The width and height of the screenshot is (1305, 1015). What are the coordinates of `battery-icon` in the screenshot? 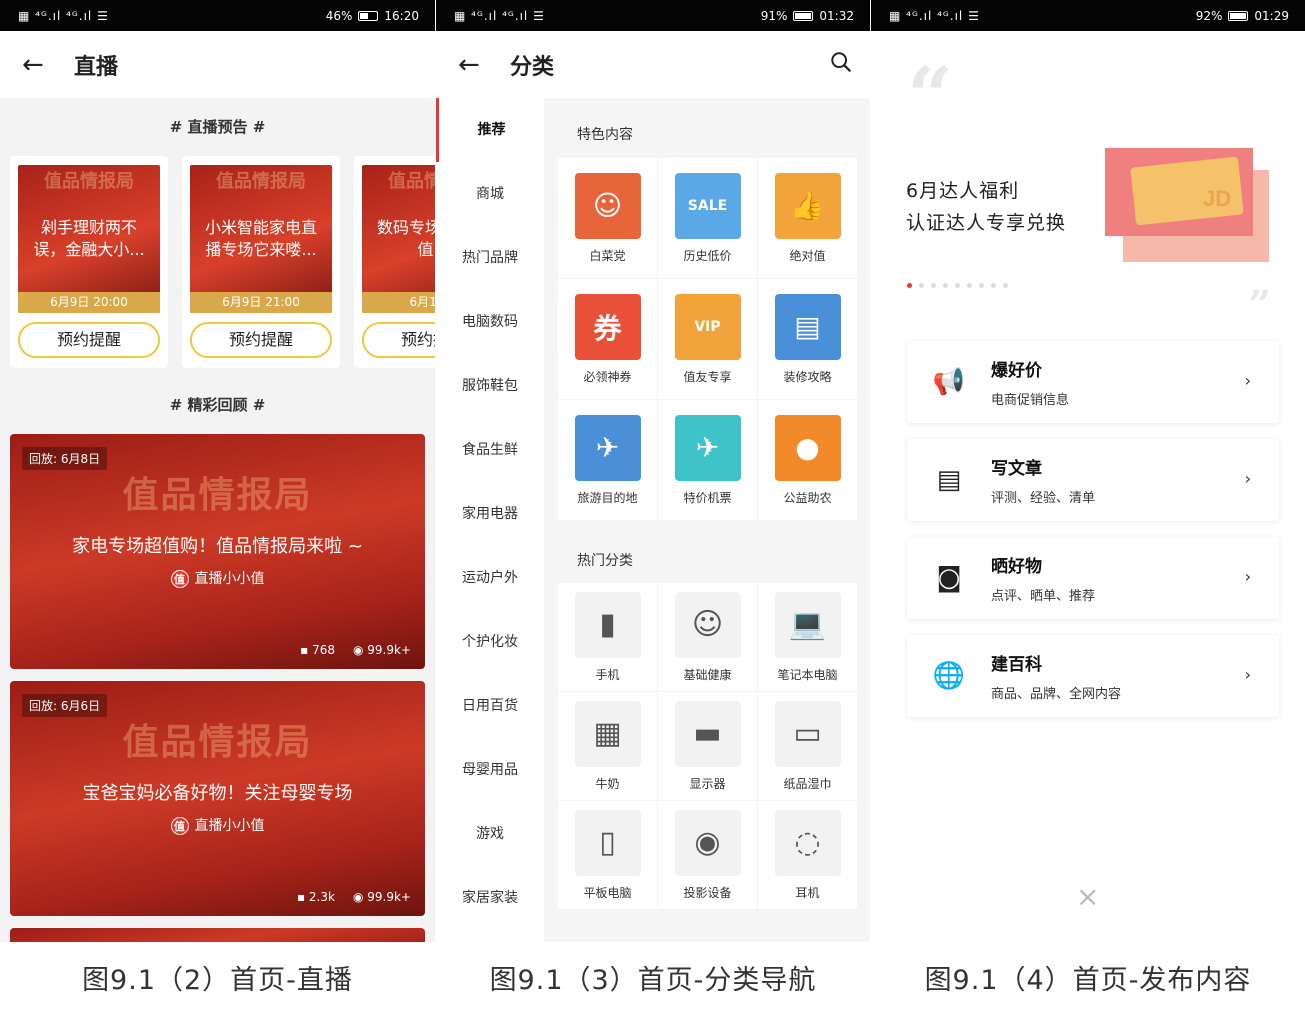 It's located at (803, 15).